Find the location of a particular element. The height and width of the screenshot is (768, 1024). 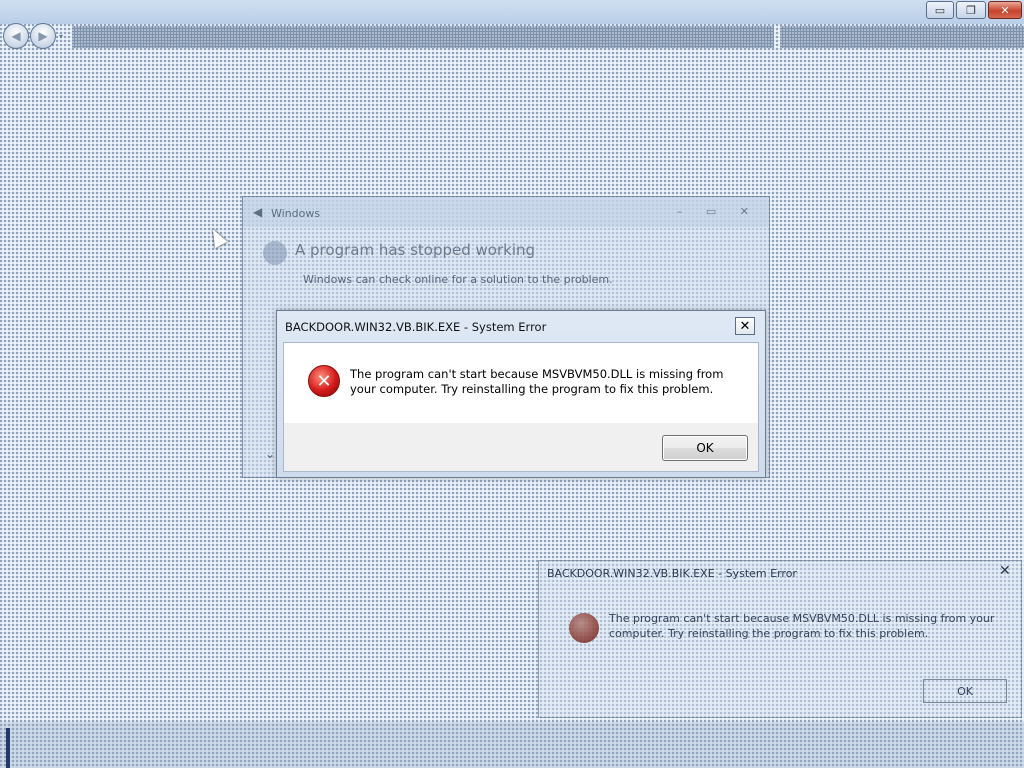

back-button: ◀ is located at coordinates (16, 36).